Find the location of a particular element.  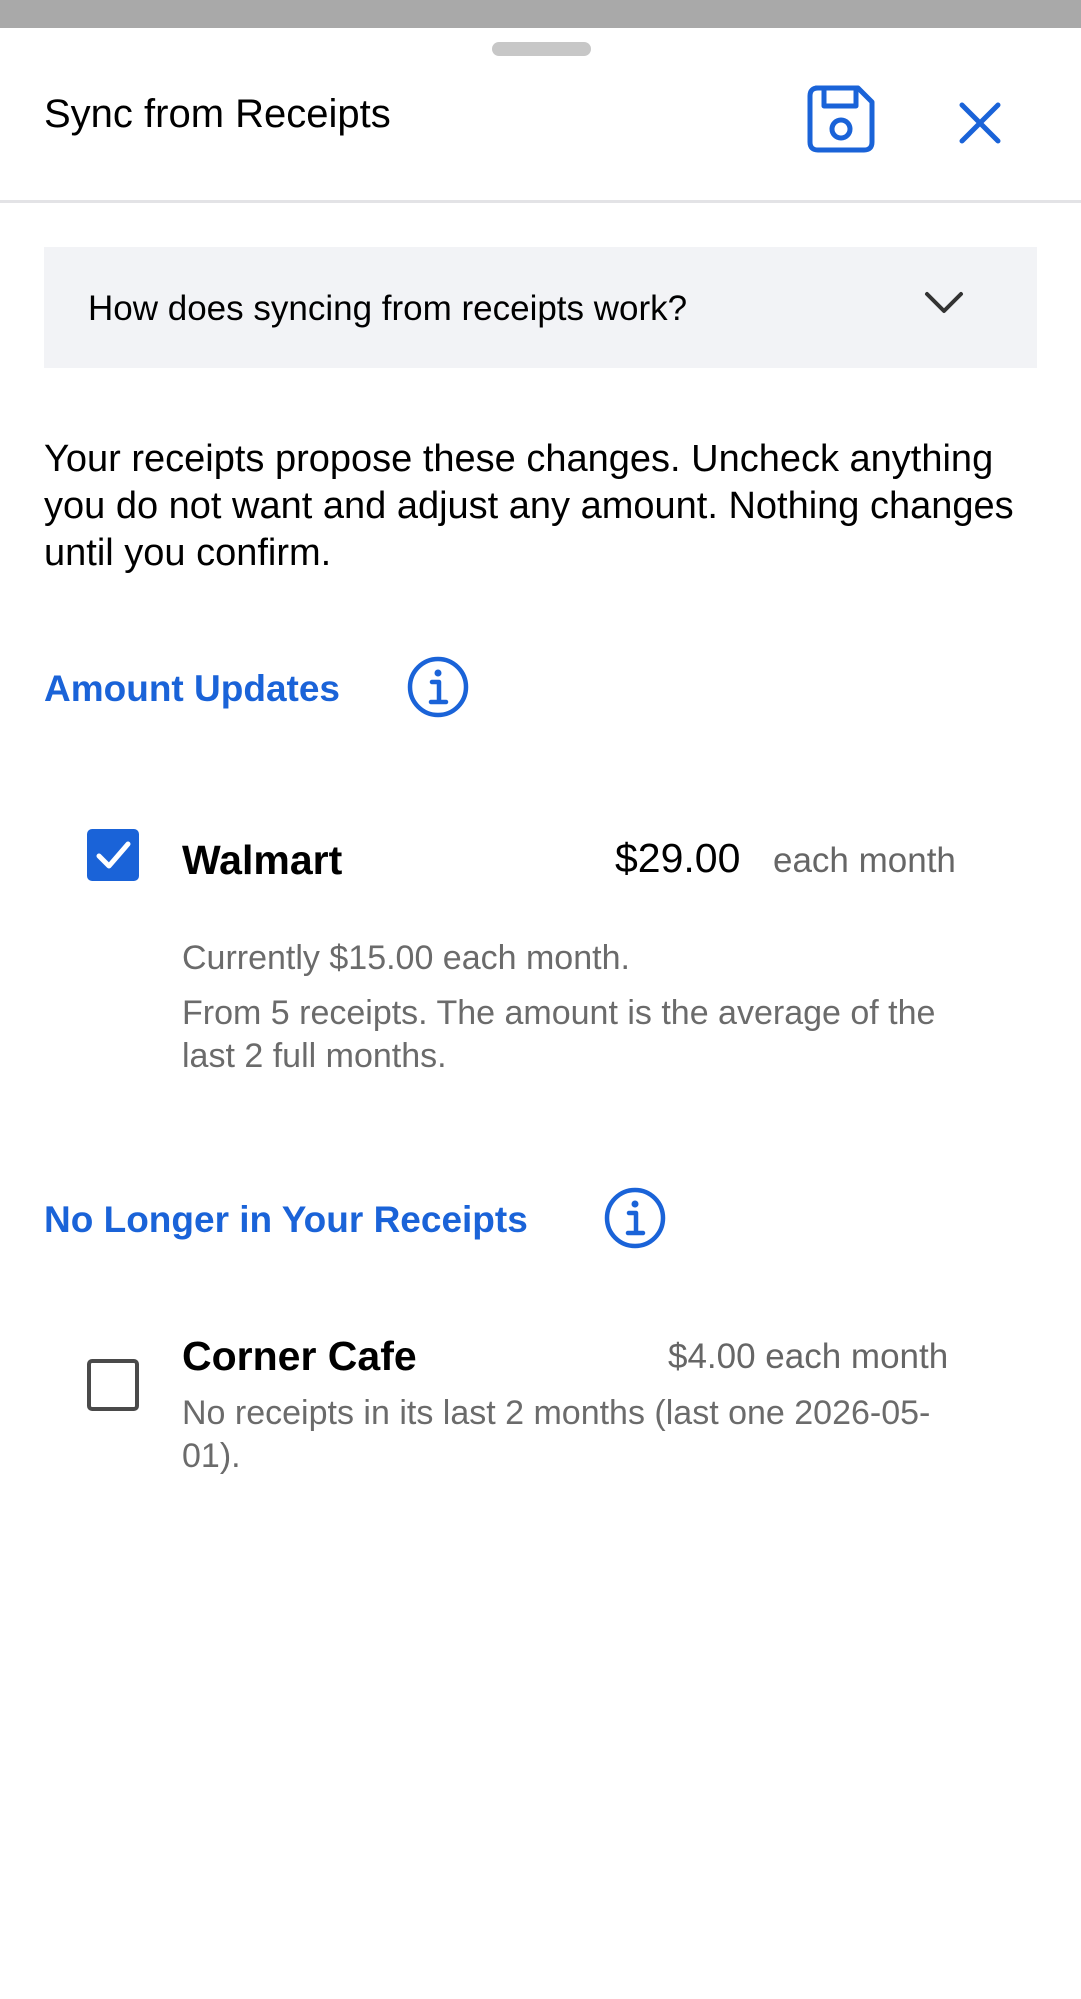

item-name: Corner Cafe is located at coordinates (299, 1356).